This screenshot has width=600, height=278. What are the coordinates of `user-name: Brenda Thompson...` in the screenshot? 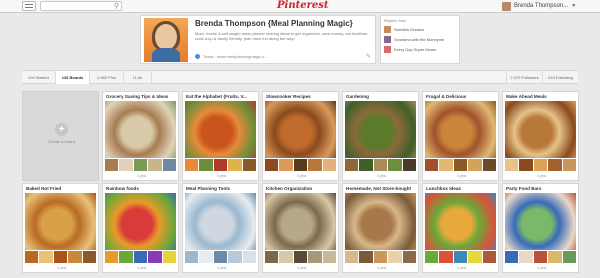 It's located at (541, 6).